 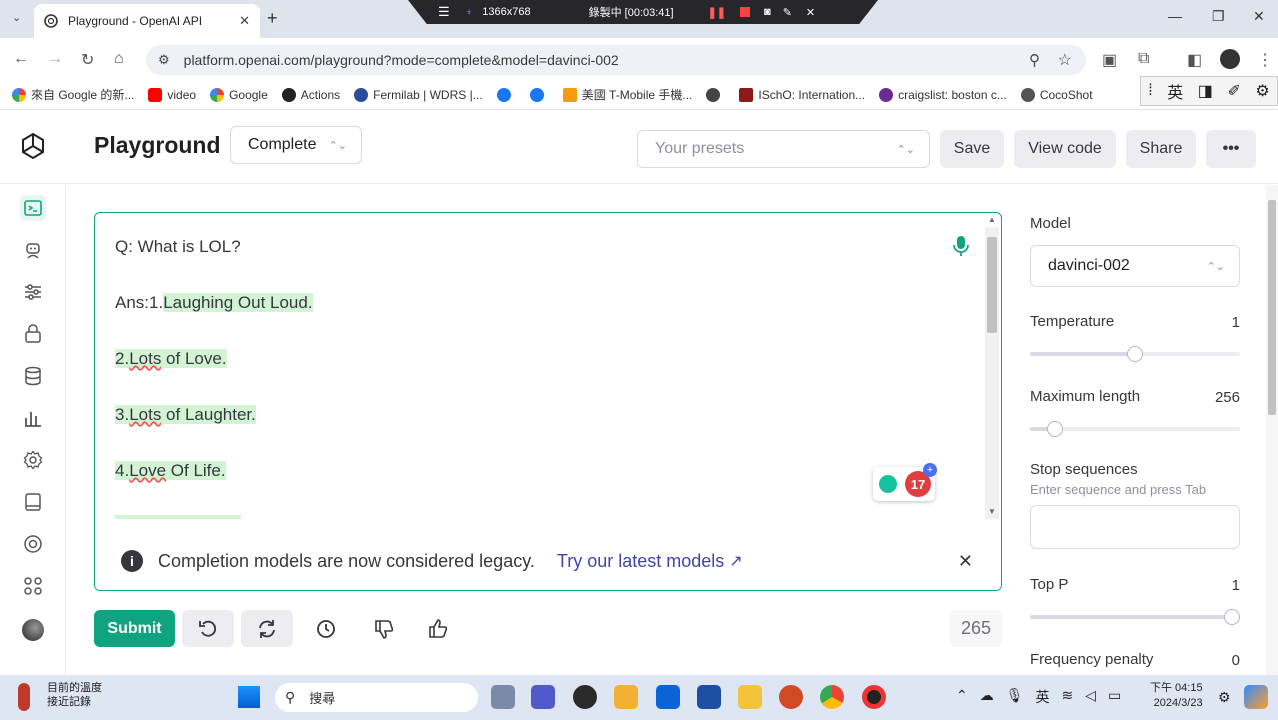 I want to click on sidepanel-icon: ◧, so click(x=1194, y=60).